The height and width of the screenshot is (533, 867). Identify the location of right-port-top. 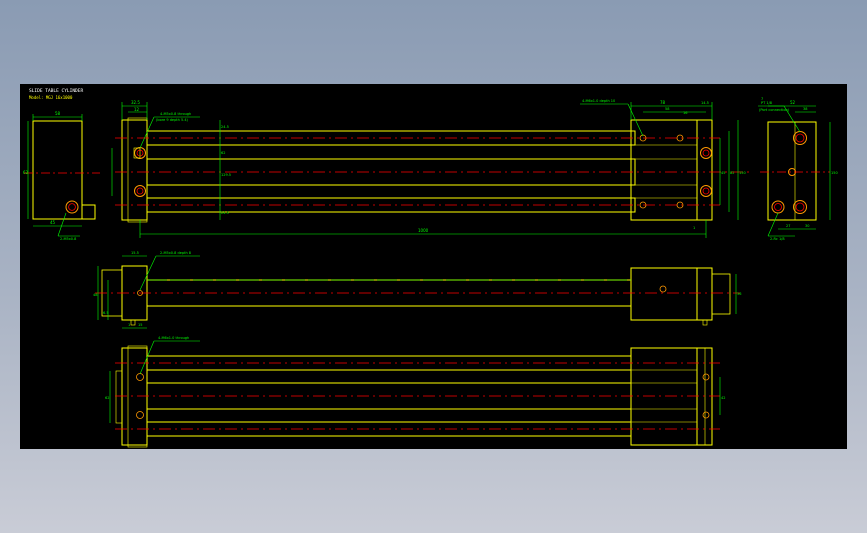
(706, 153).